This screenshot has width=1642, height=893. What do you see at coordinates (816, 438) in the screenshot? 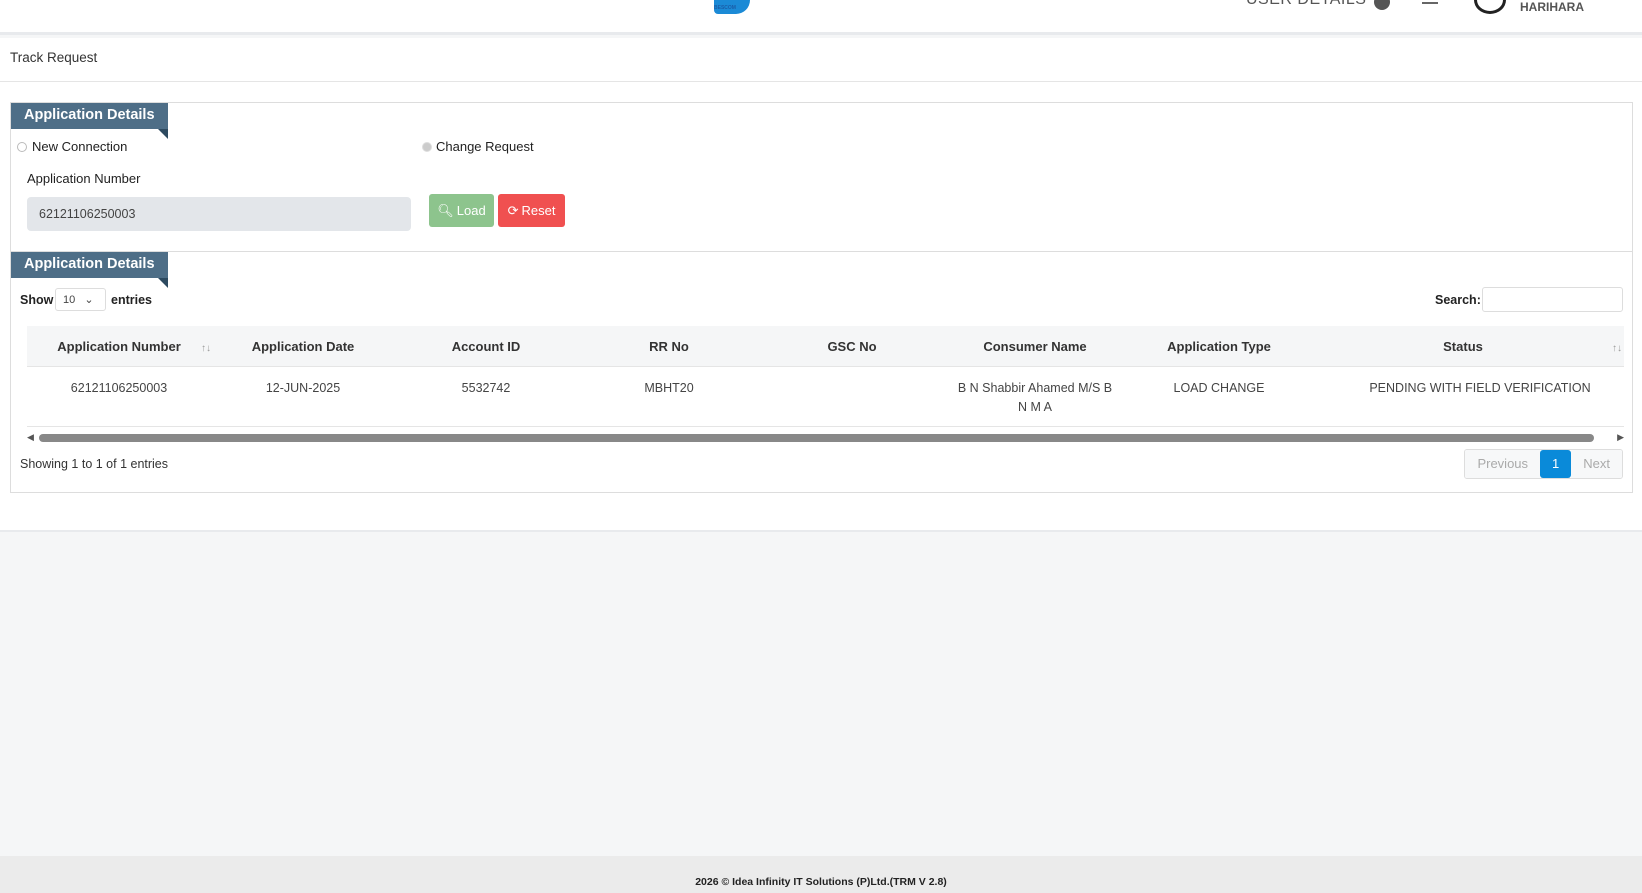
I see `scrollbar-thumb` at bounding box center [816, 438].